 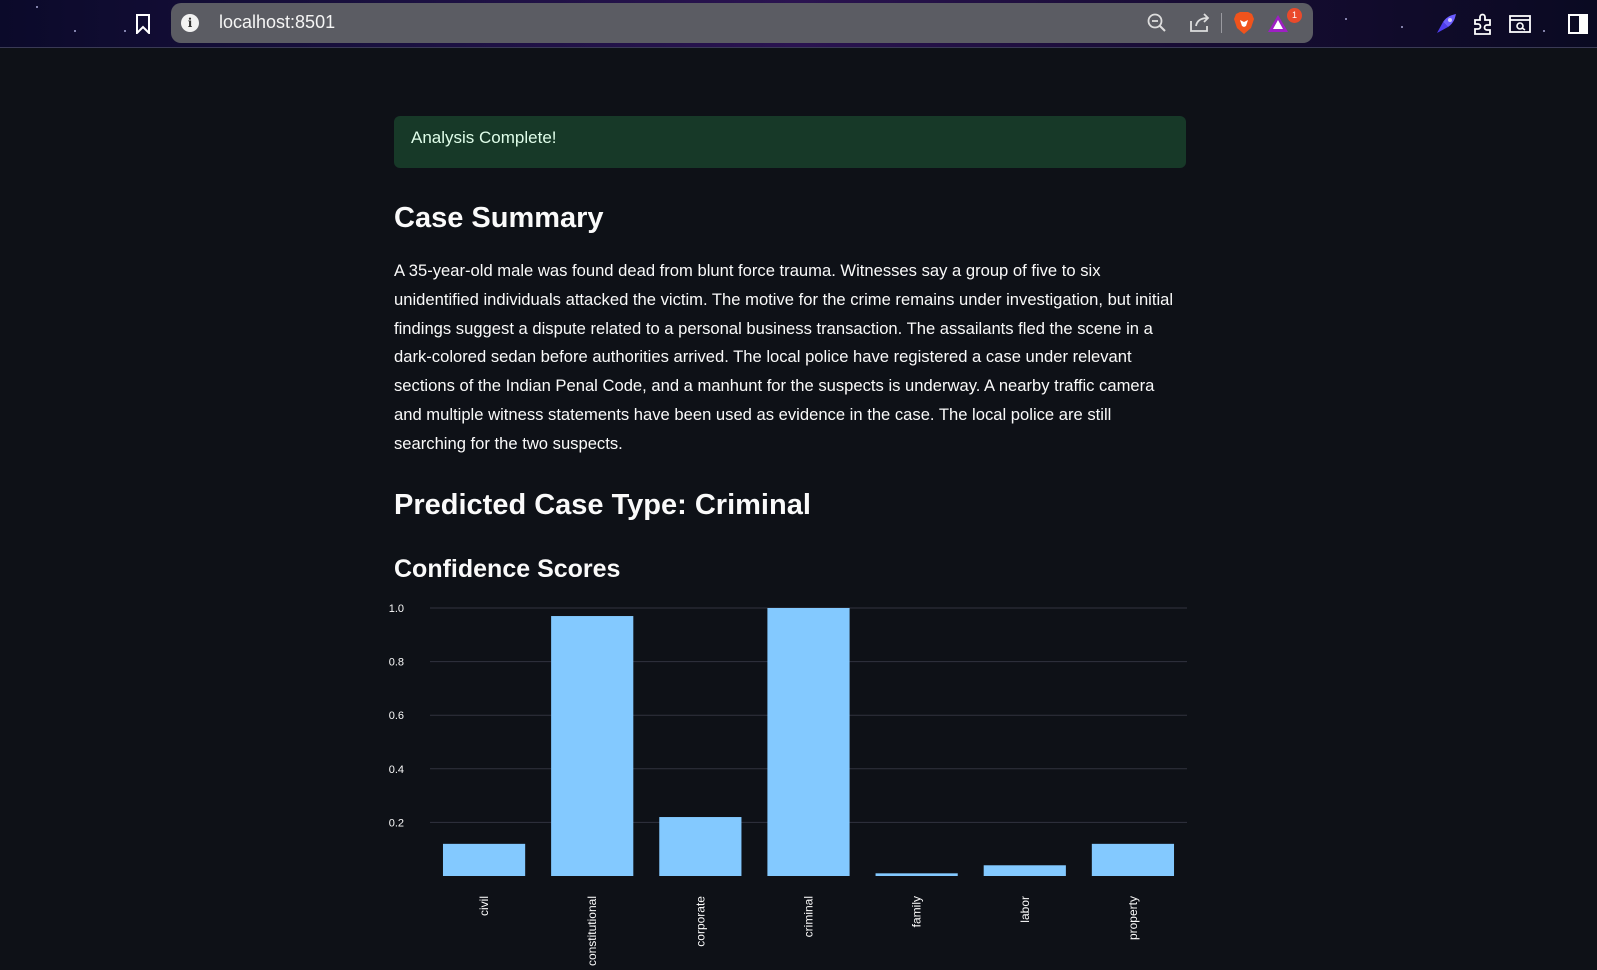 I want to click on bar-labor, so click(x=1024, y=870).